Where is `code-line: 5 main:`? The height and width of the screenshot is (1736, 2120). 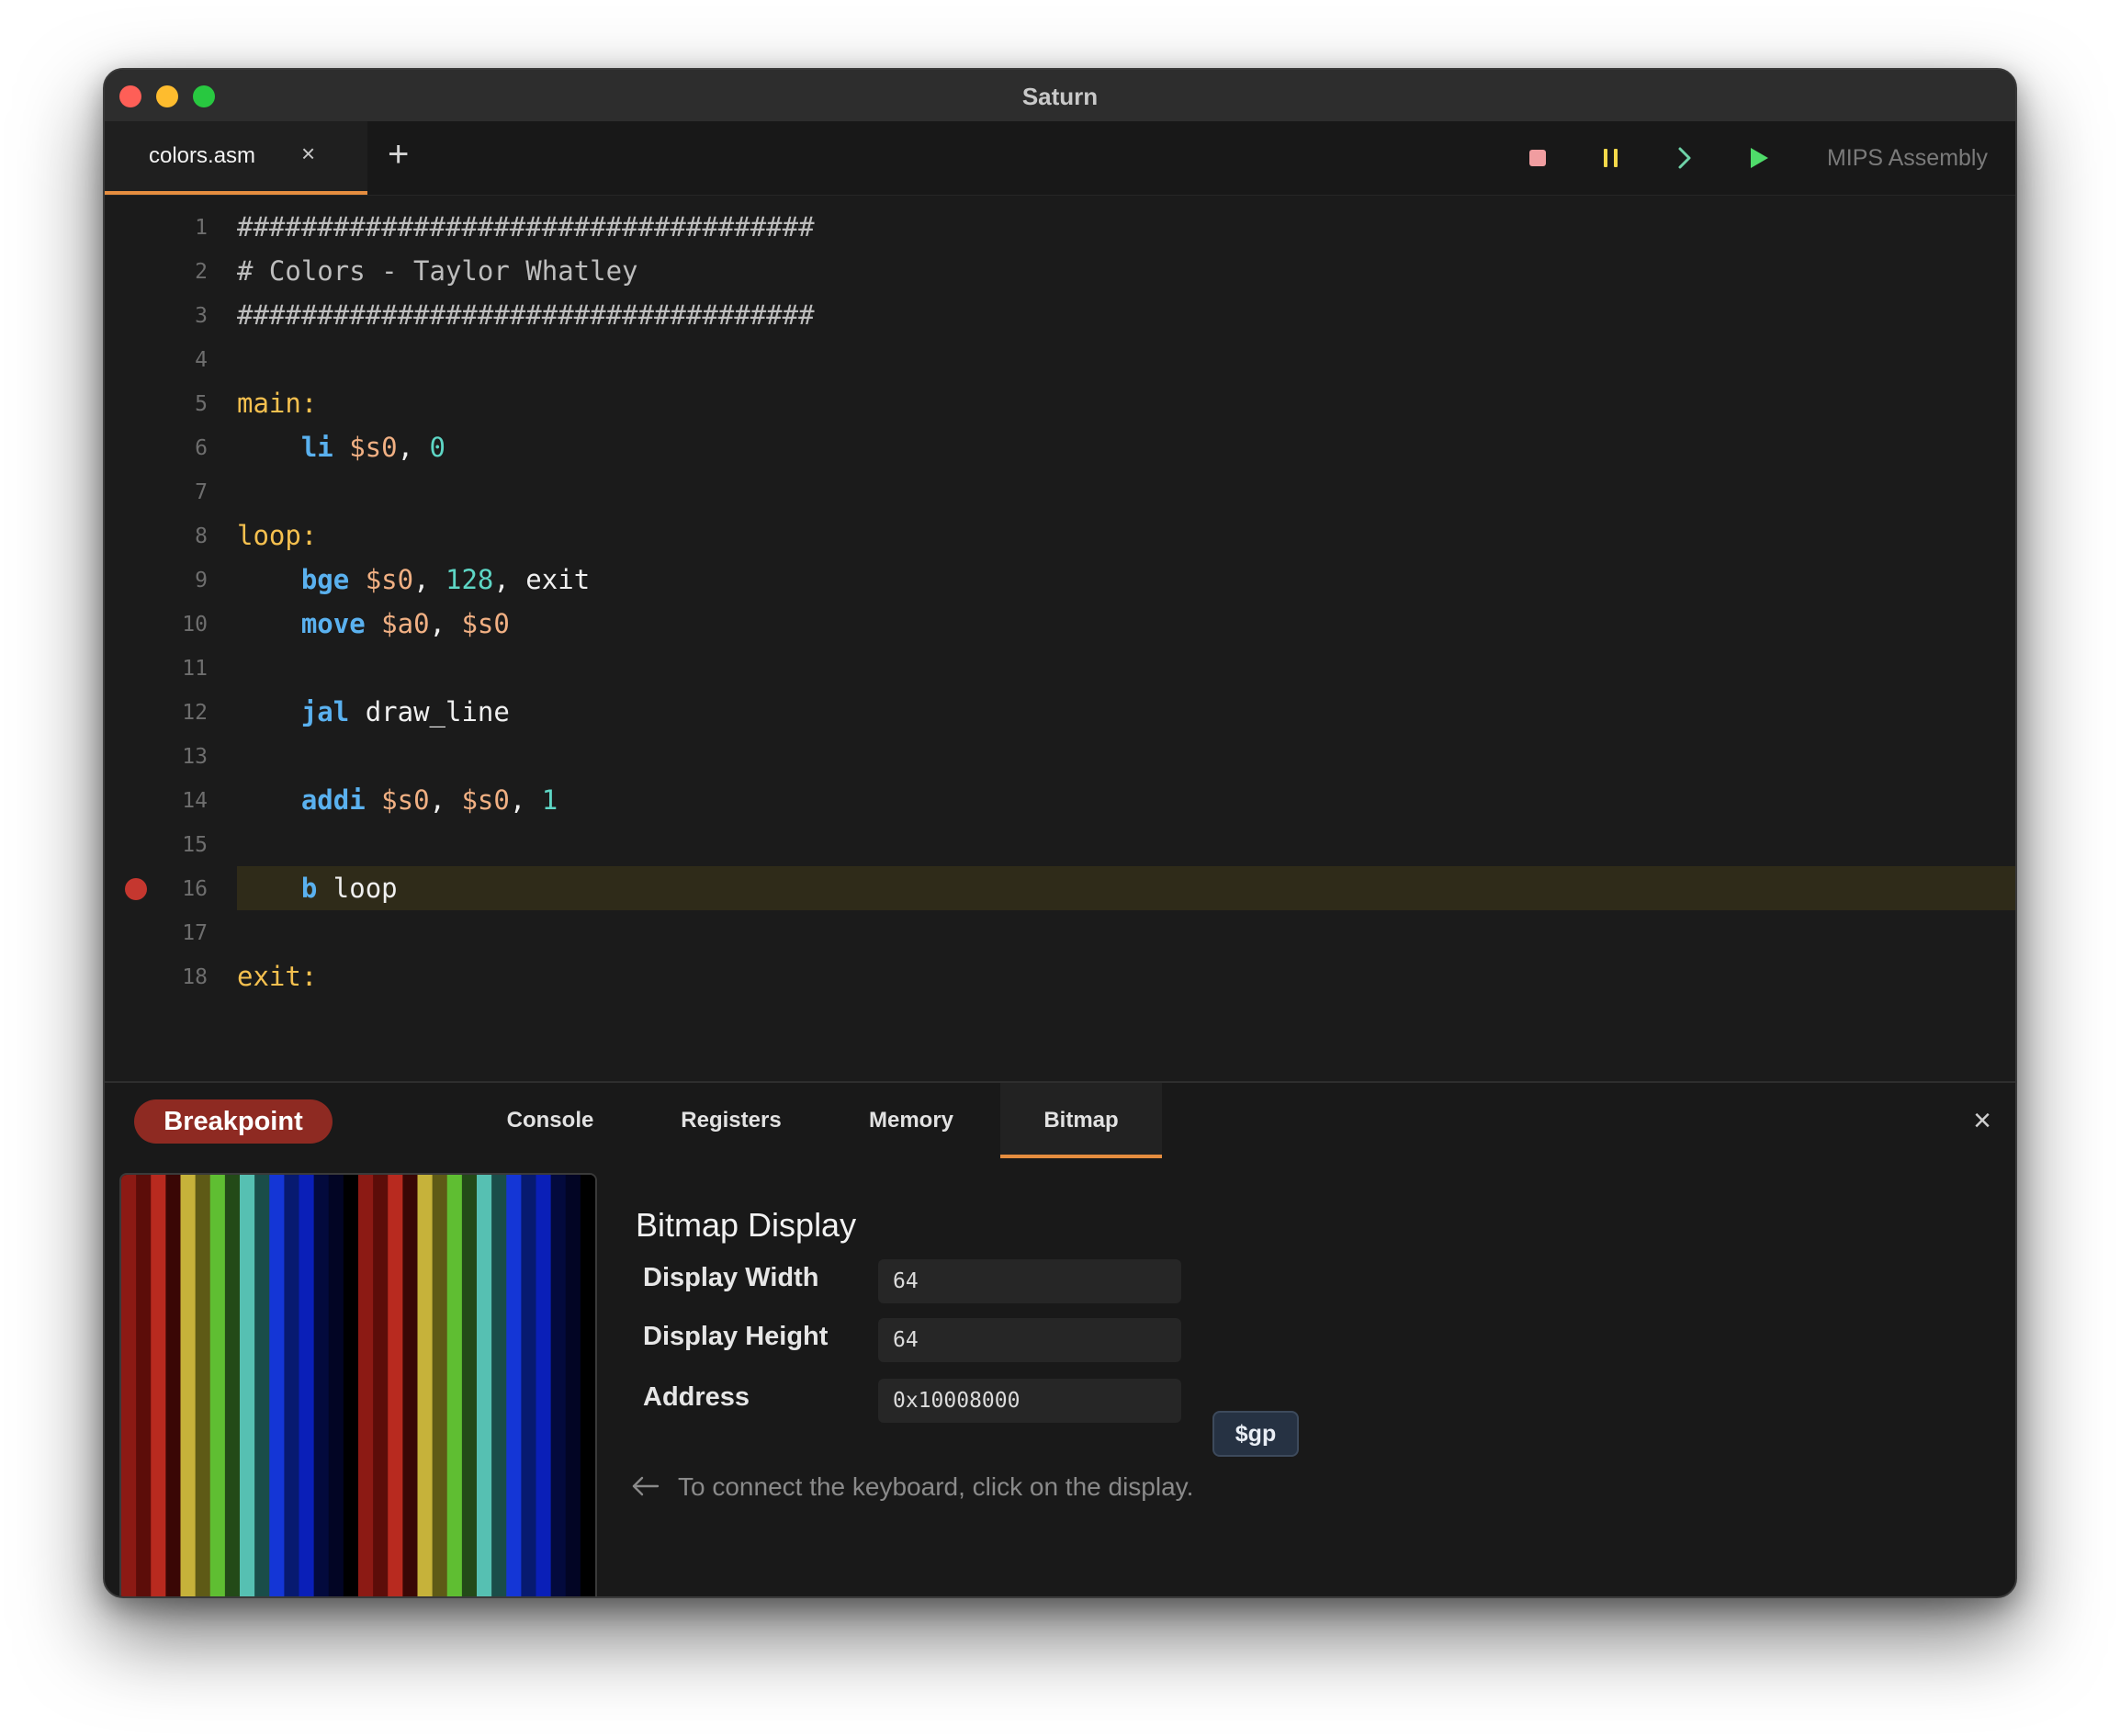
code-line: 5 main: is located at coordinates (1060, 403).